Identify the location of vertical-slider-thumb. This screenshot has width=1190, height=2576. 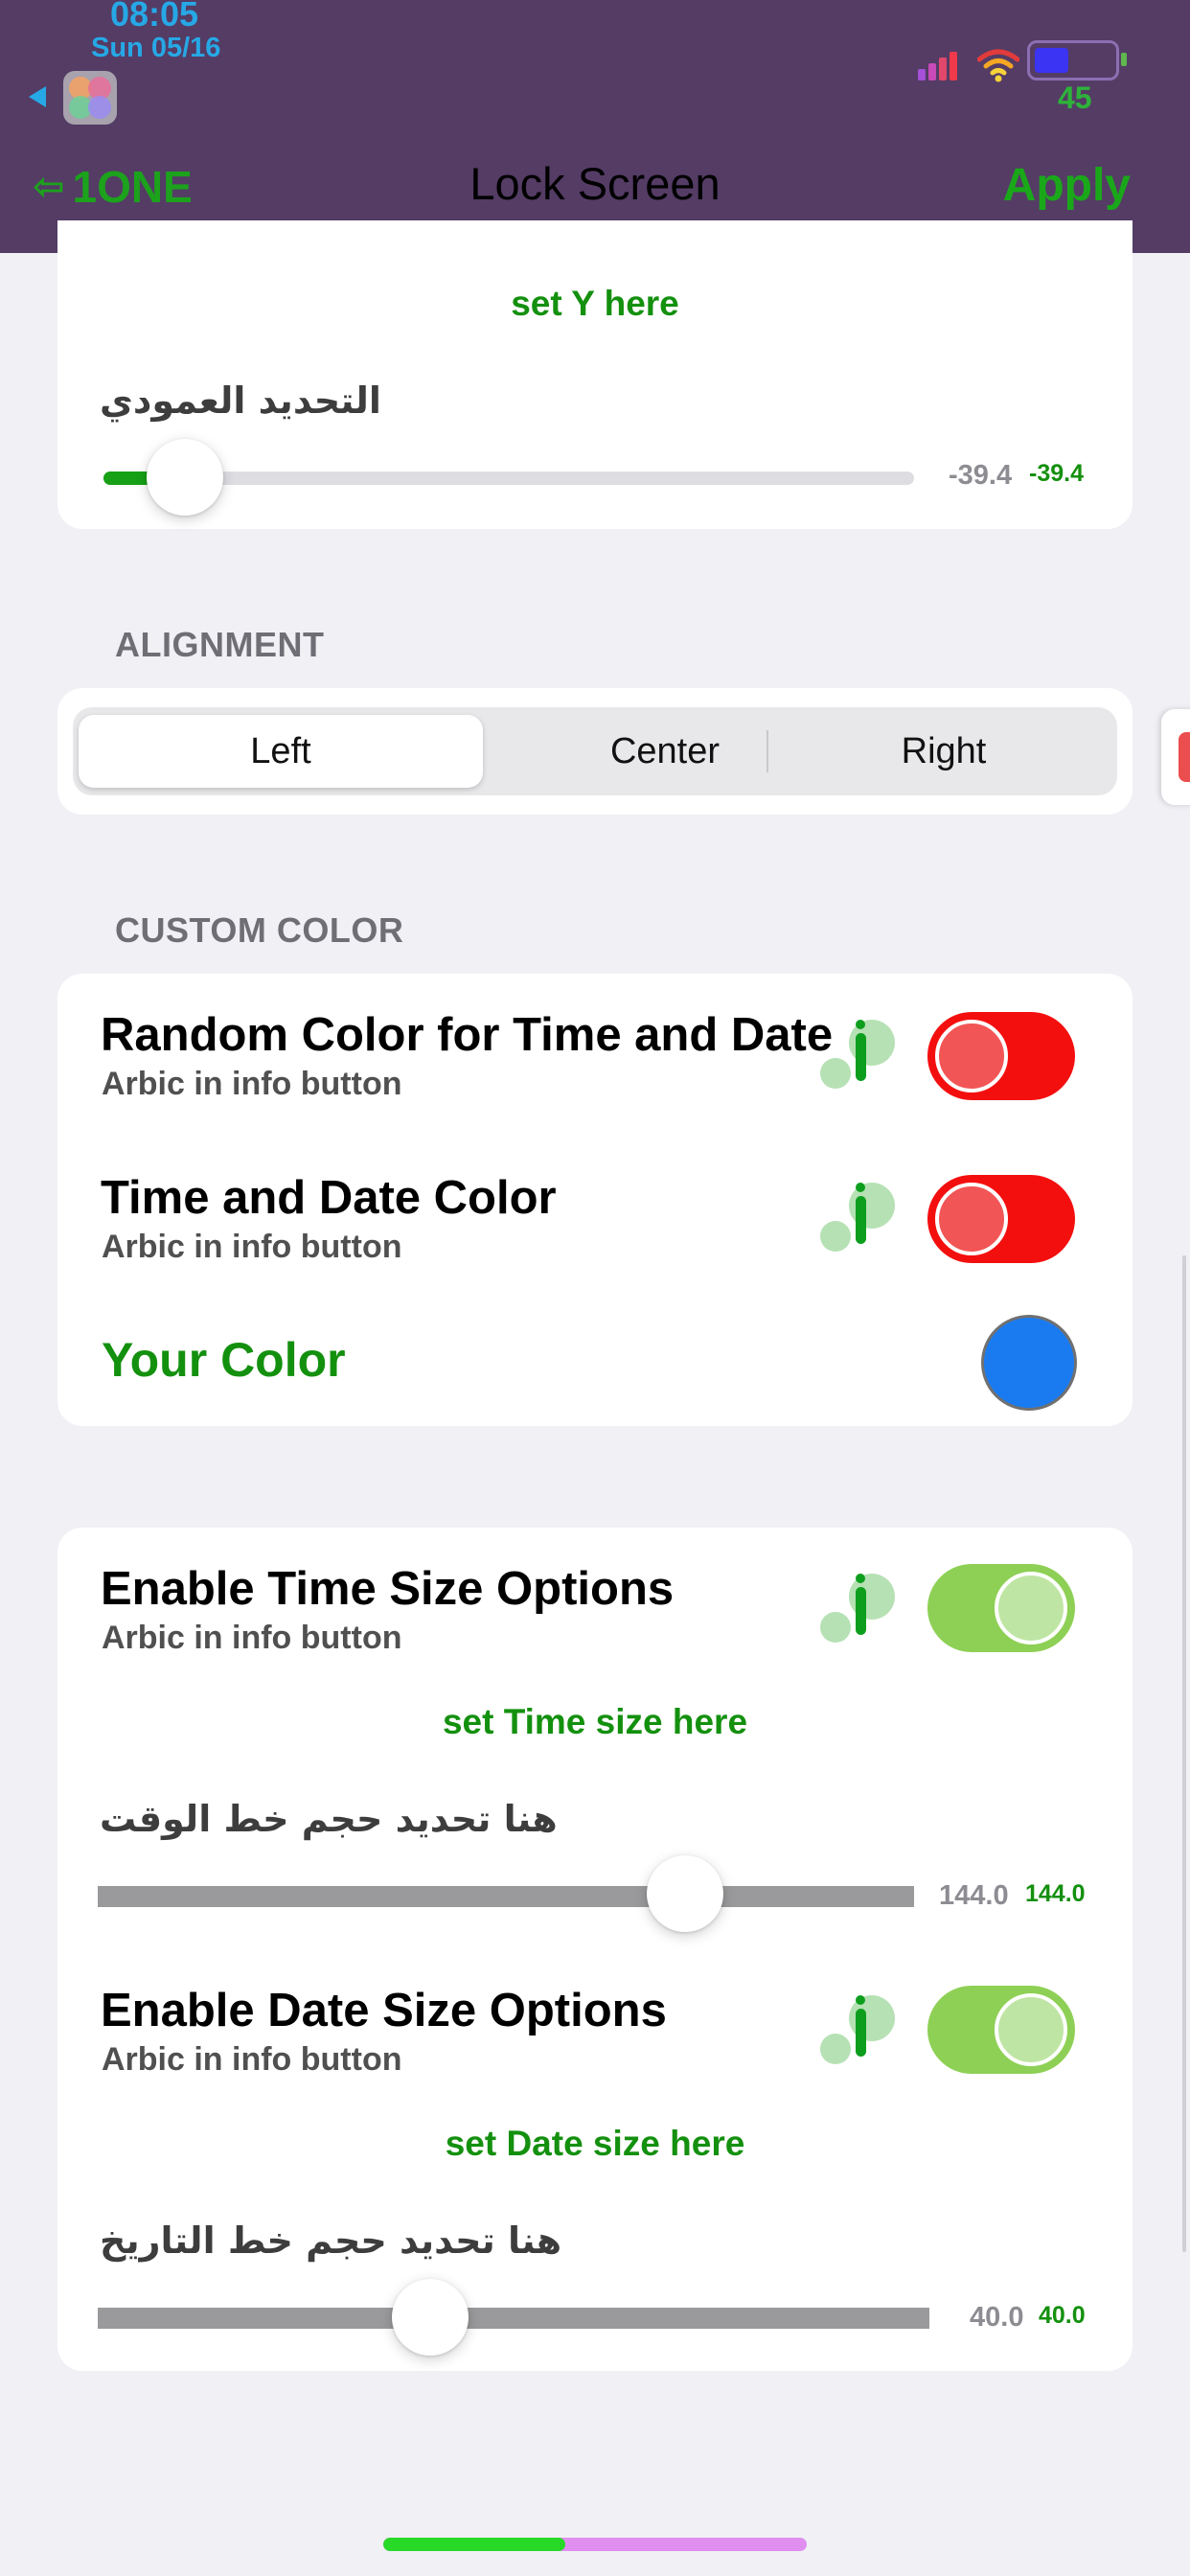
(185, 477).